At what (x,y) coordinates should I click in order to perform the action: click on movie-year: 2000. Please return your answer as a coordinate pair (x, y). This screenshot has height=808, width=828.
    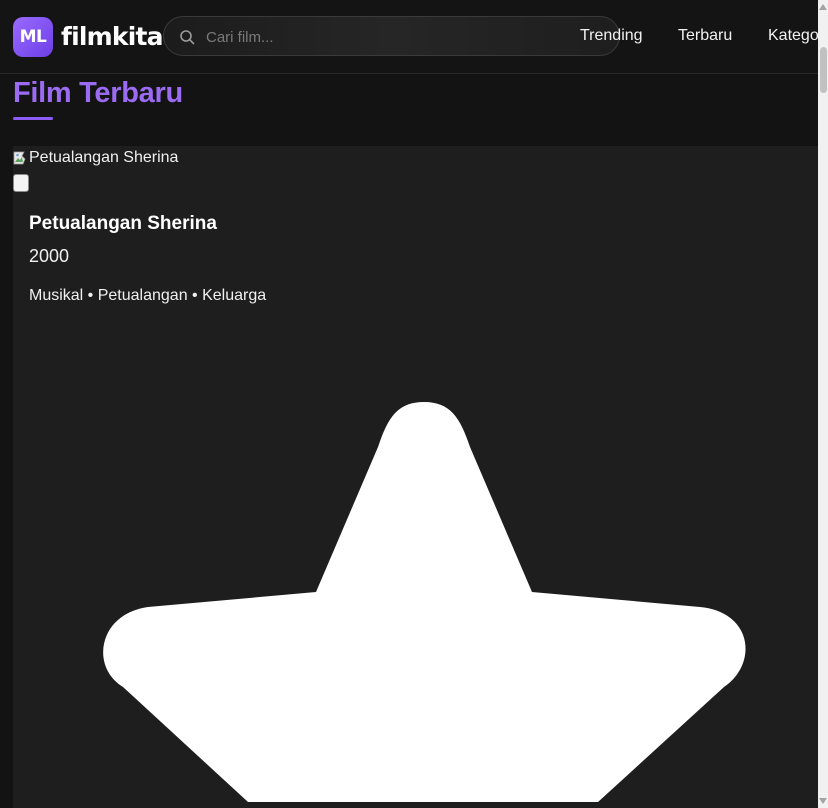
    Looking at the image, I should click on (49, 256).